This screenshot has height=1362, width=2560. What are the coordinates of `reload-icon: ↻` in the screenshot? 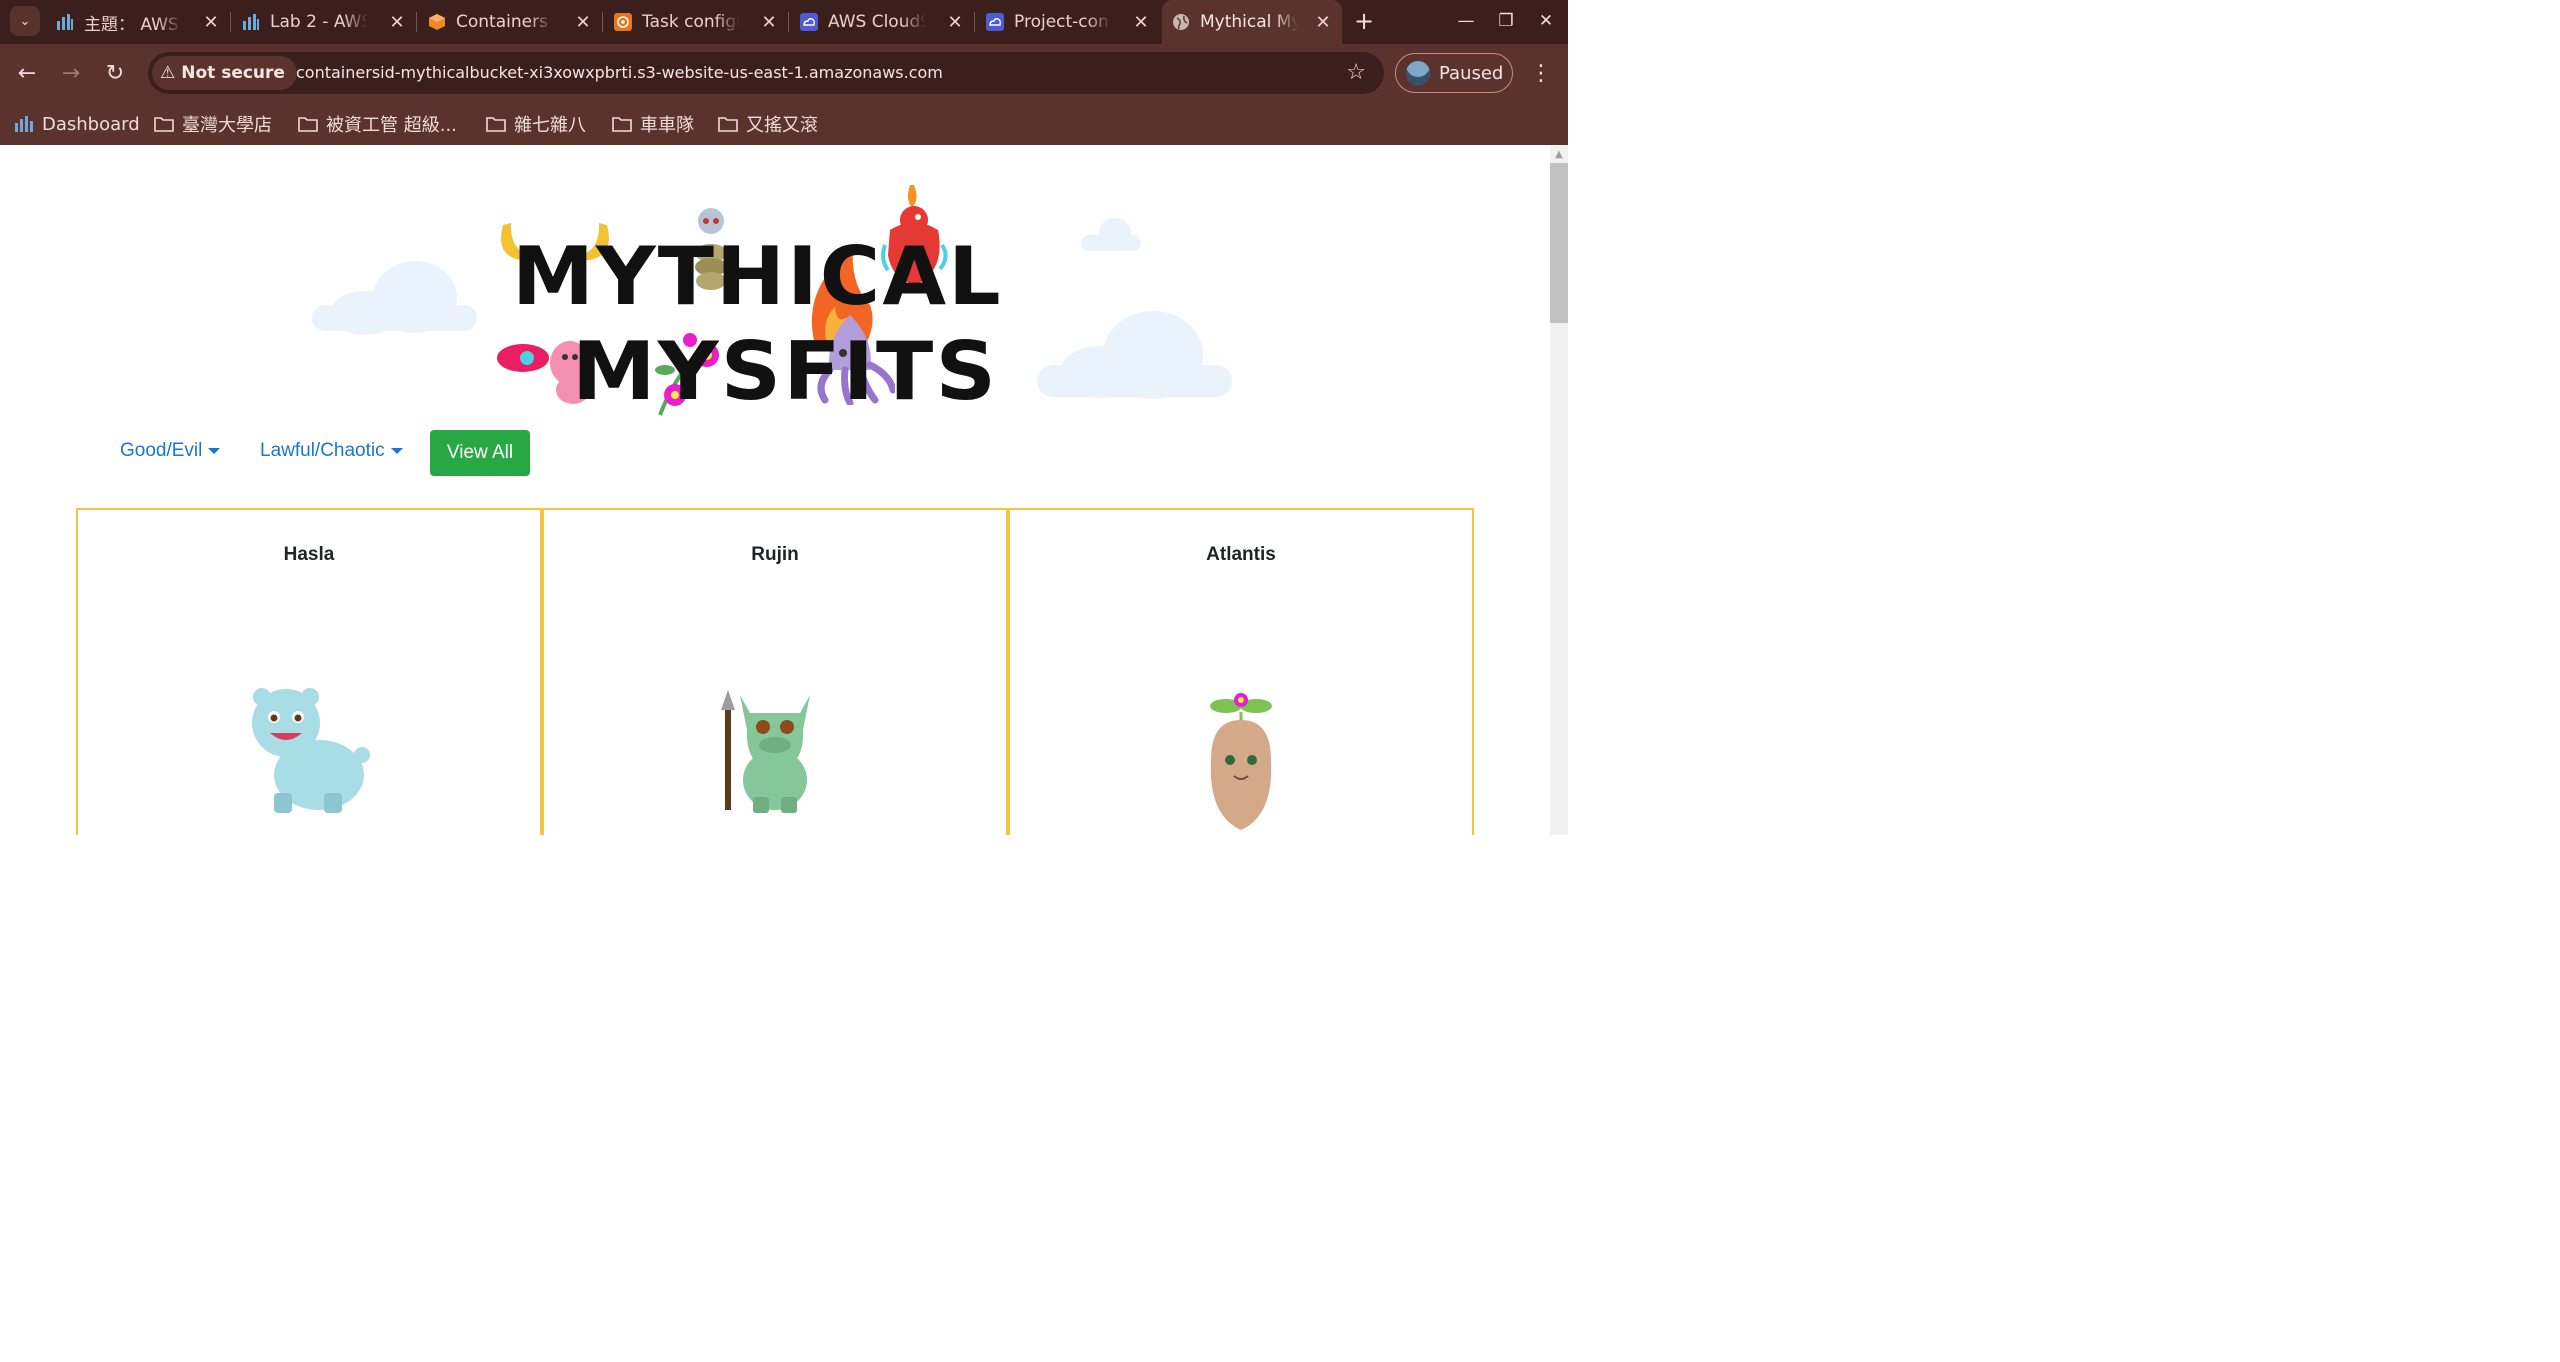 It's located at (115, 73).